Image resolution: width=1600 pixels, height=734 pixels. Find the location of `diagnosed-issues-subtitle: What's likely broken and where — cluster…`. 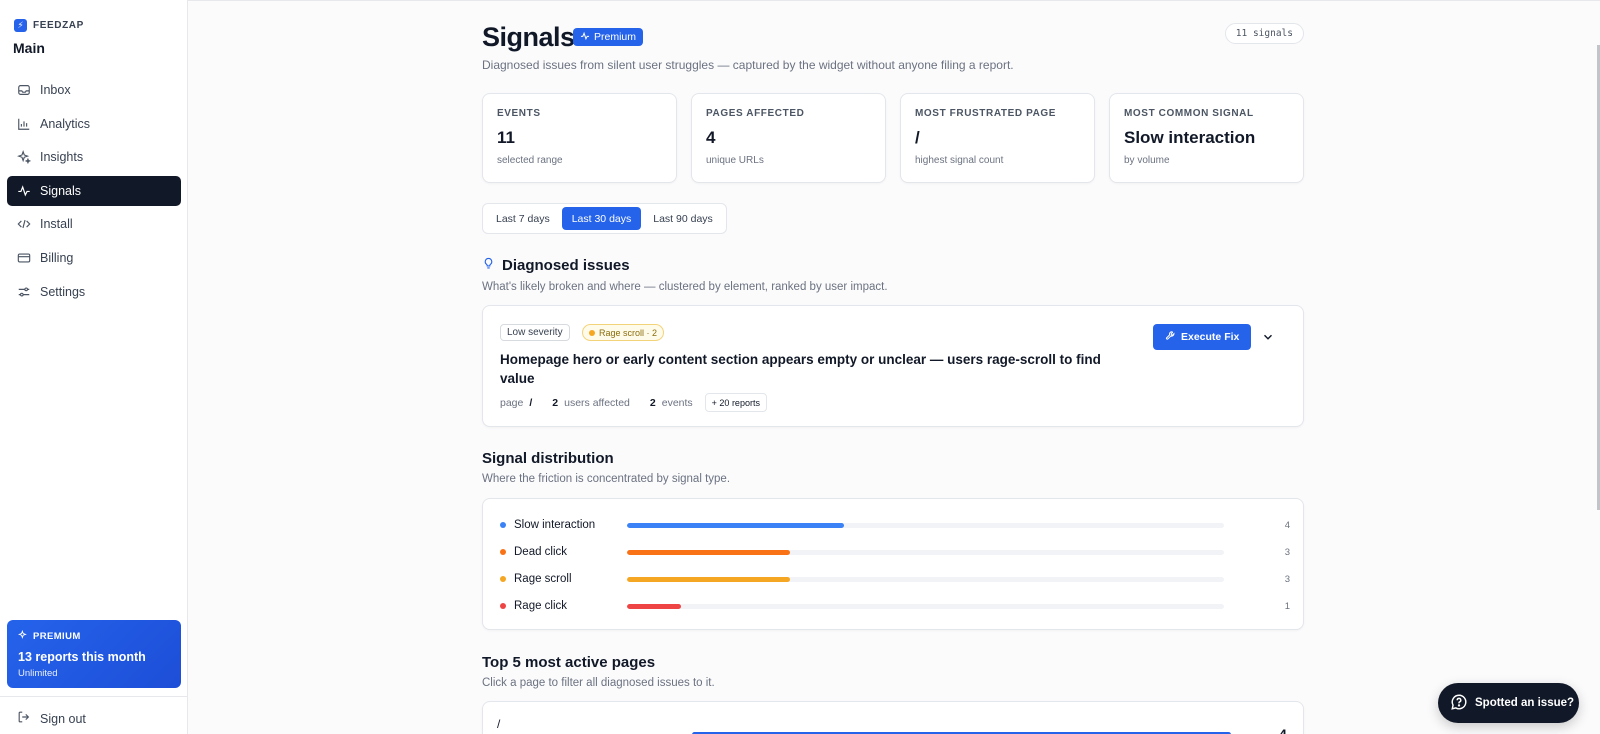

diagnosed-issues-subtitle: What's likely broken and where — cluster… is located at coordinates (685, 287).